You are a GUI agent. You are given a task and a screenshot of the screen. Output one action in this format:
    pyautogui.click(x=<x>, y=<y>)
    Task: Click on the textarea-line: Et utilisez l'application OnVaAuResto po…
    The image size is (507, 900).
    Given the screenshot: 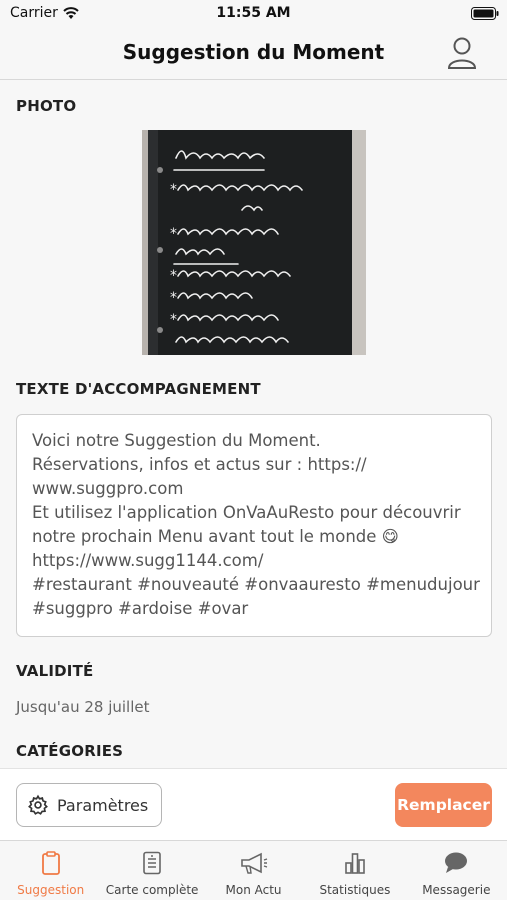 What is the action you would take?
    pyautogui.click(x=246, y=512)
    